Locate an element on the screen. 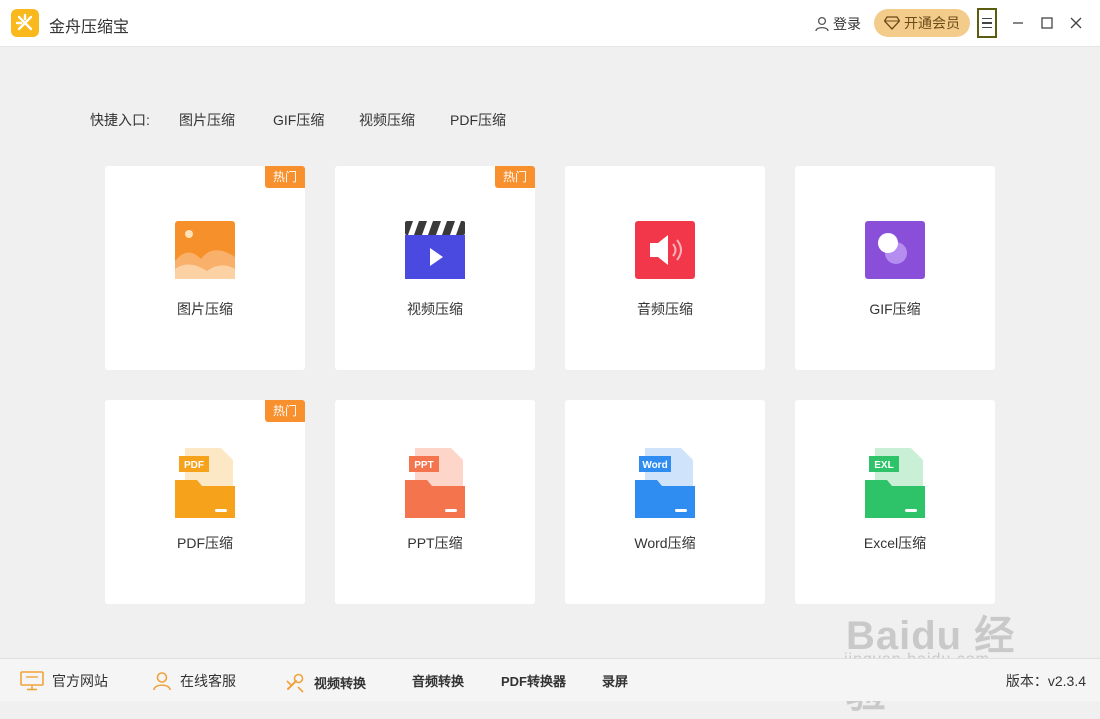 This screenshot has width=1100, height=719. file-type-tag: PDF is located at coordinates (194, 465).